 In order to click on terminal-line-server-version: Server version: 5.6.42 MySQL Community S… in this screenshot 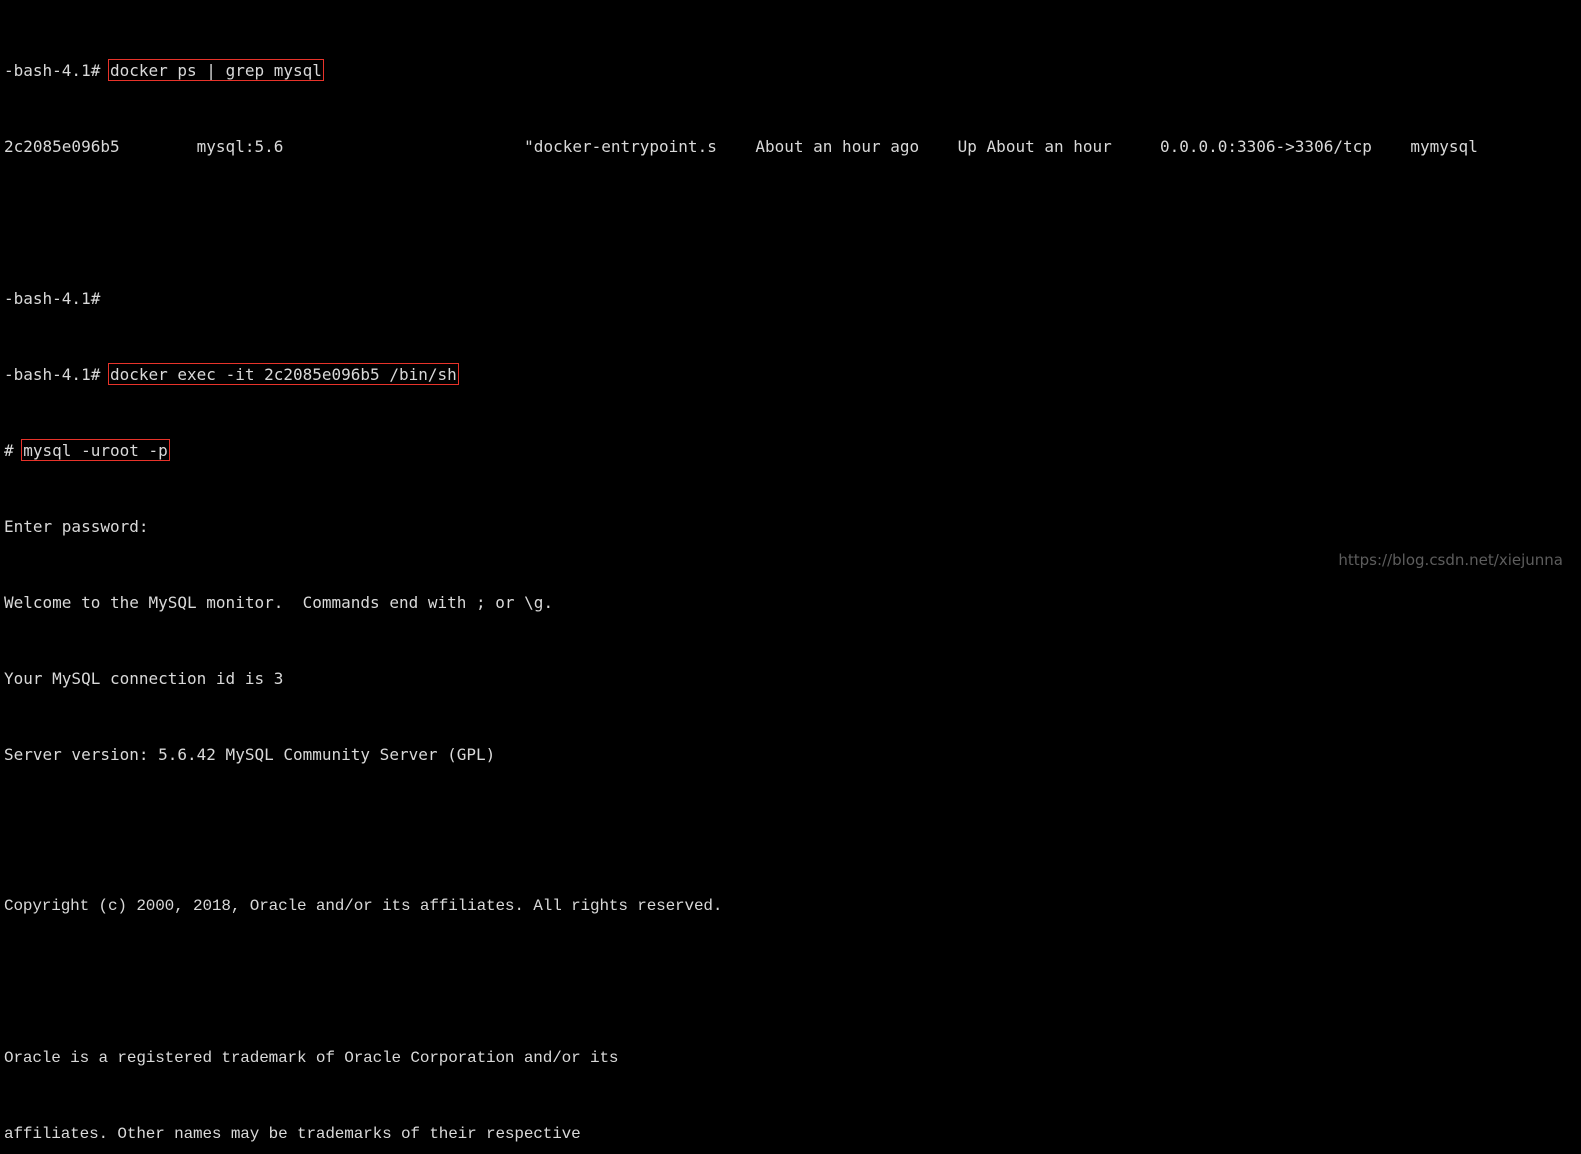, I will do `click(250, 754)`.